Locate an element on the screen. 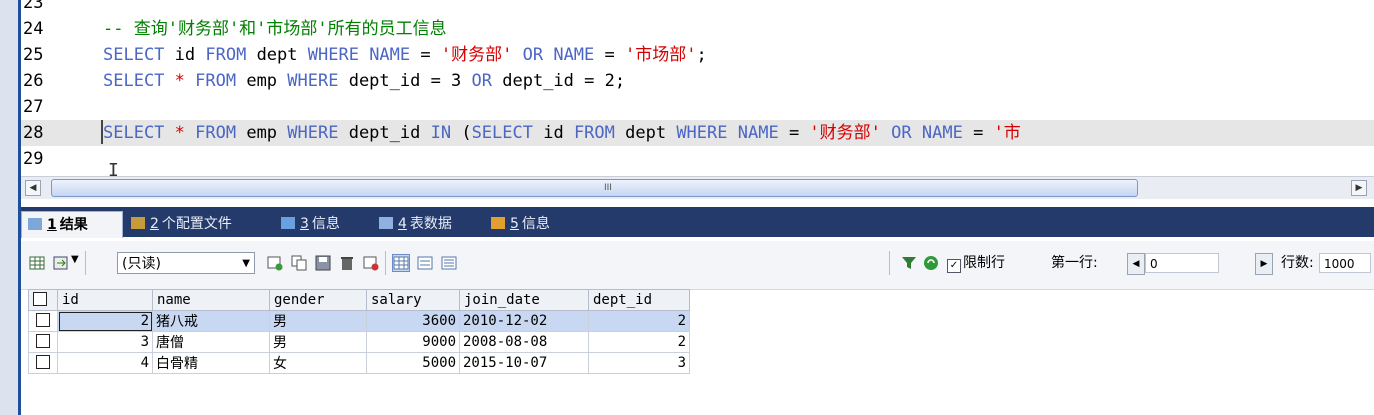 The width and height of the screenshot is (1374, 415). scroll-left-button: ◀ is located at coordinates (33, 188).